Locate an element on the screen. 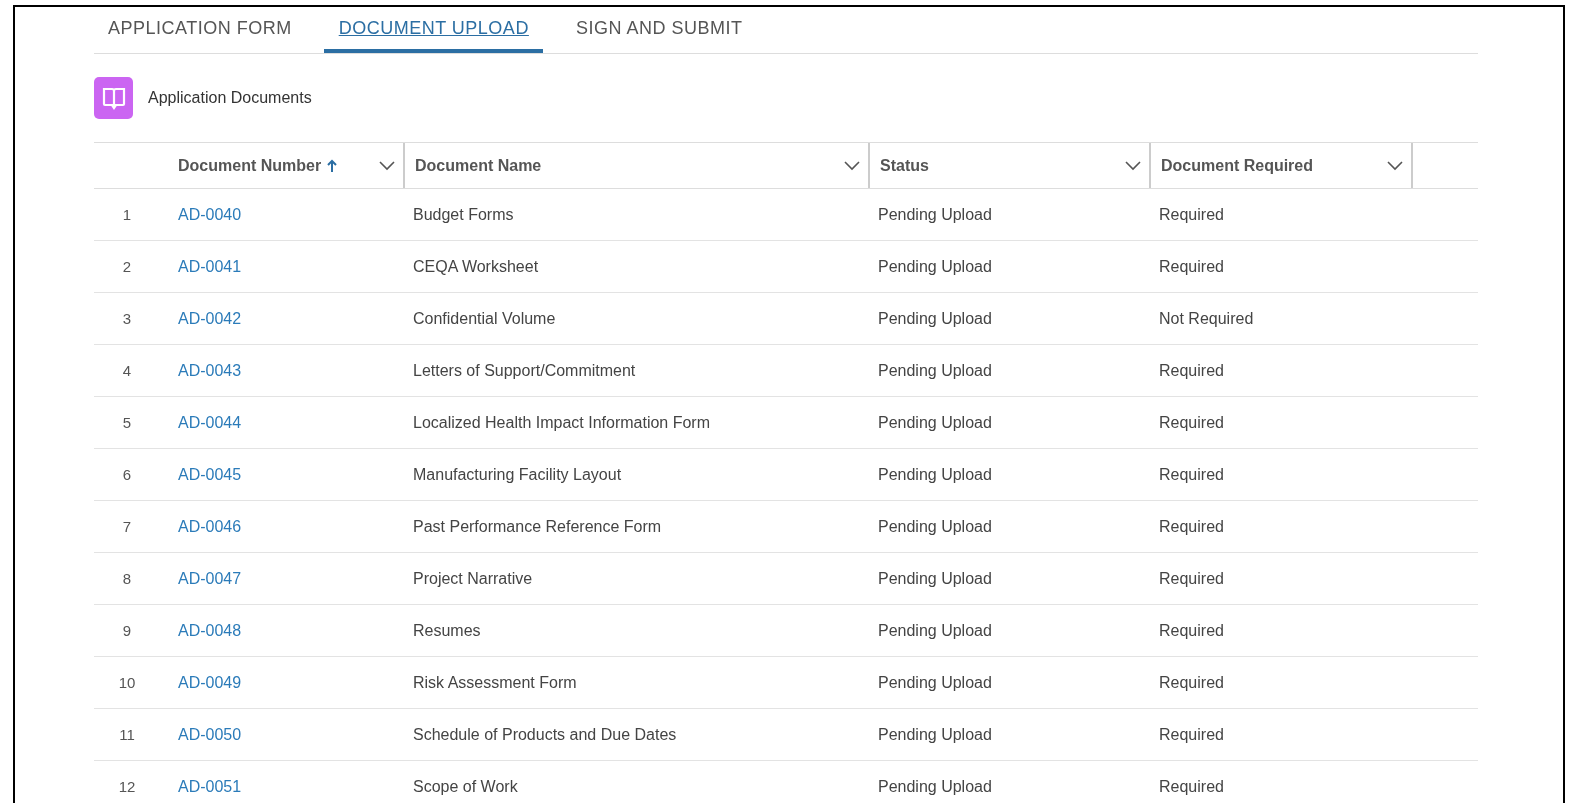 This screenshot has height=803, width=1580. document-link: AD-0040 is located at coordinates (281, 214).